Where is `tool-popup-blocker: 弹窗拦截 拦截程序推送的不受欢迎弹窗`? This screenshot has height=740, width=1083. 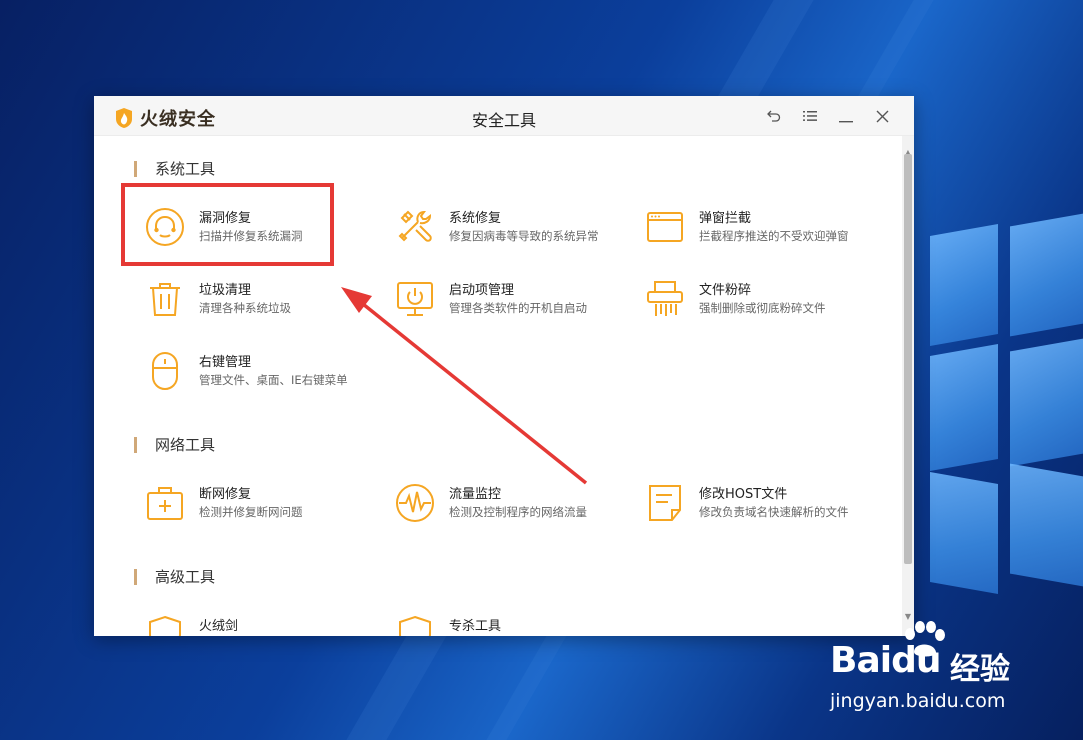
tool-popup-blocker: 弹窗拦截 拦截程序推送的不受欢迎弹窗 is located at coordinates (764, 233).